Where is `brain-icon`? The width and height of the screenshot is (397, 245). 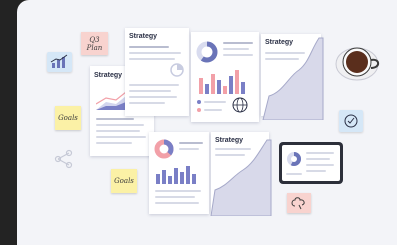
brain-icon is located at coordinates (298, 203).